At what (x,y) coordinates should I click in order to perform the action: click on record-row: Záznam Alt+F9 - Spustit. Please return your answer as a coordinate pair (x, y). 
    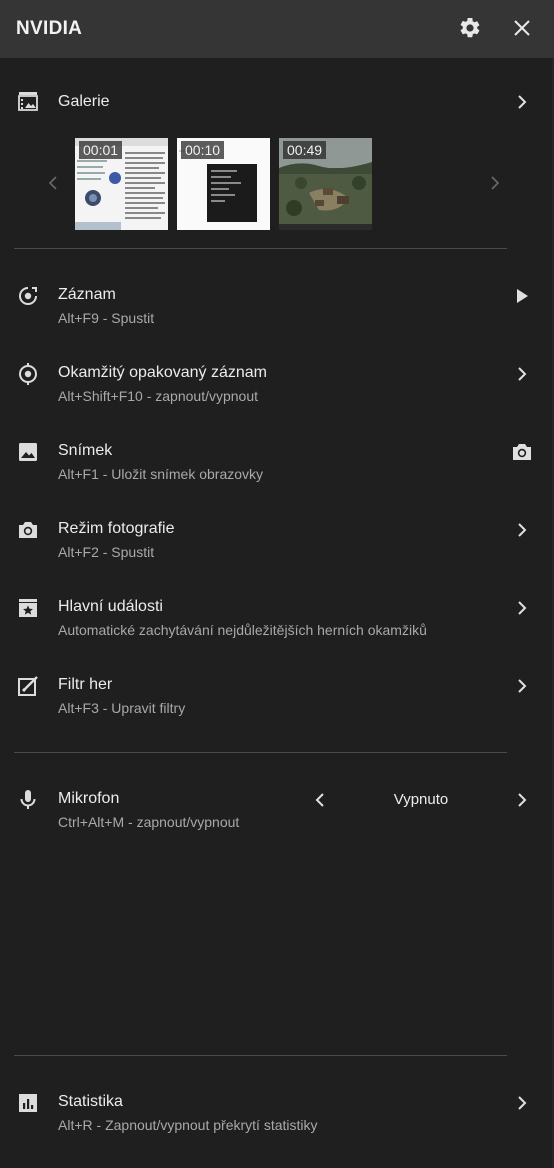
    Looking at the image, I should click on (277, 307).